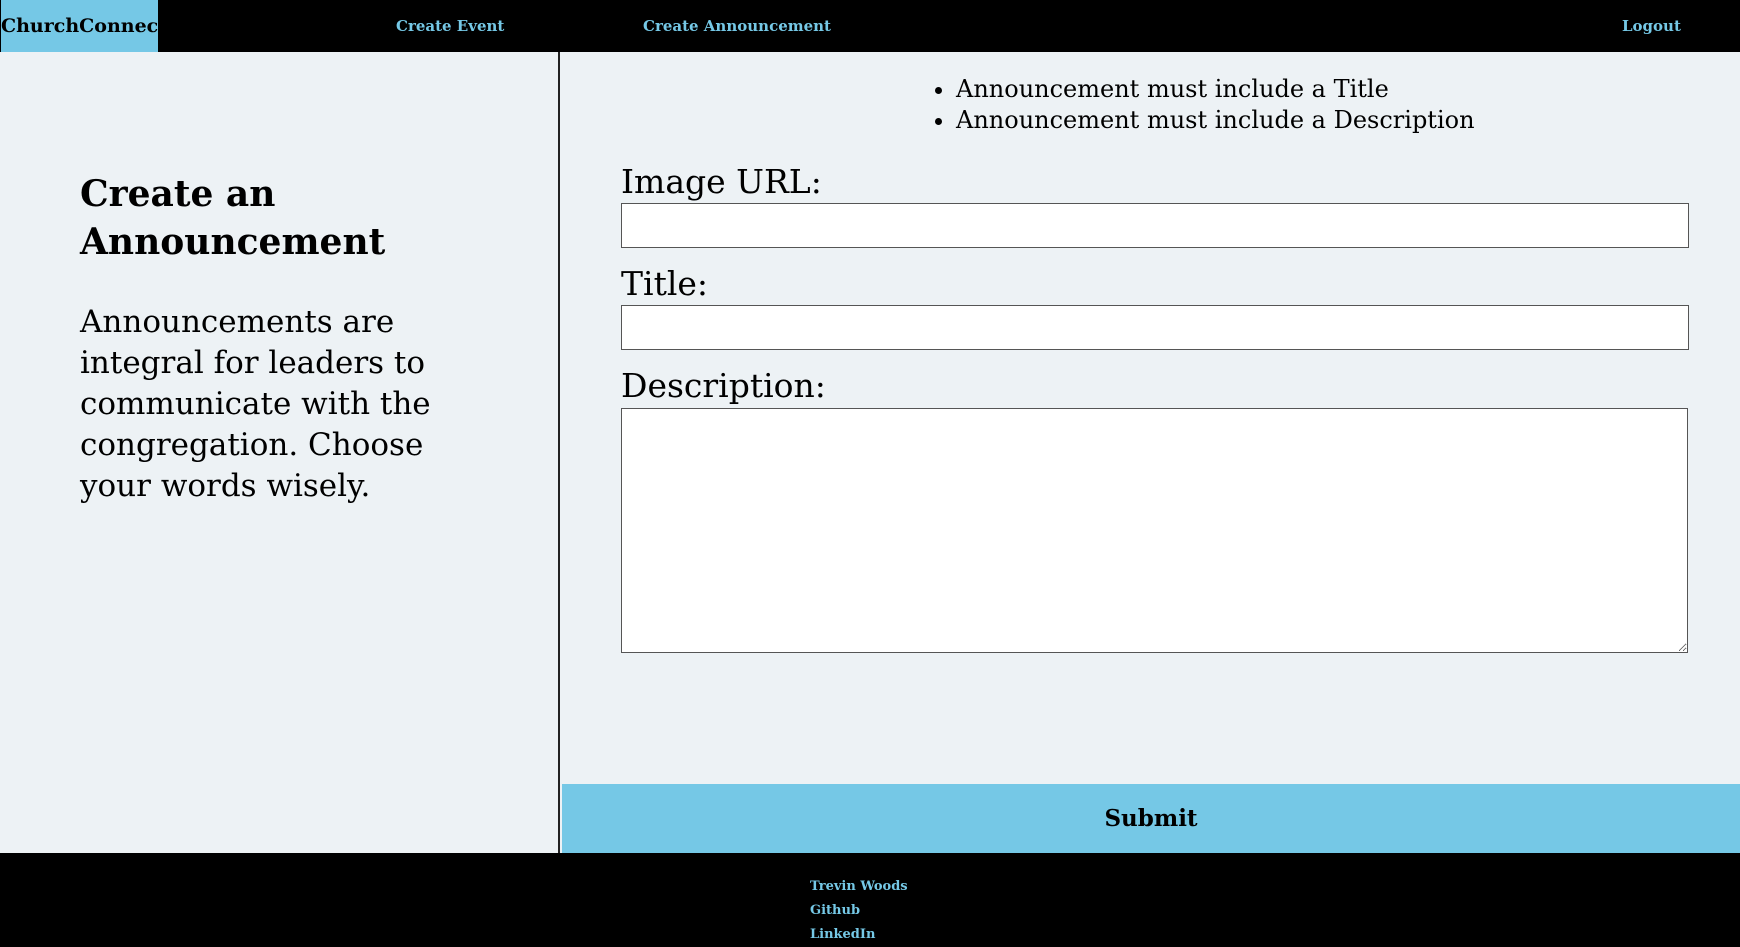 The height and width of the screenshot is (947, 1740). What do you see at coordinates (450, 26) in the screenshot?
I see `nav-create-event-link: Create Event` at bounding box center [450, 26].